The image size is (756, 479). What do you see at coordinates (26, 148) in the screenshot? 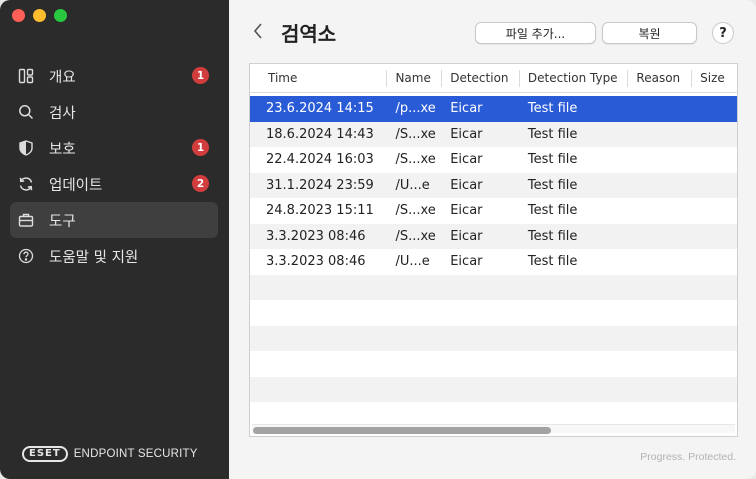
I see `shield-icon` at bounding box center [26, 148].